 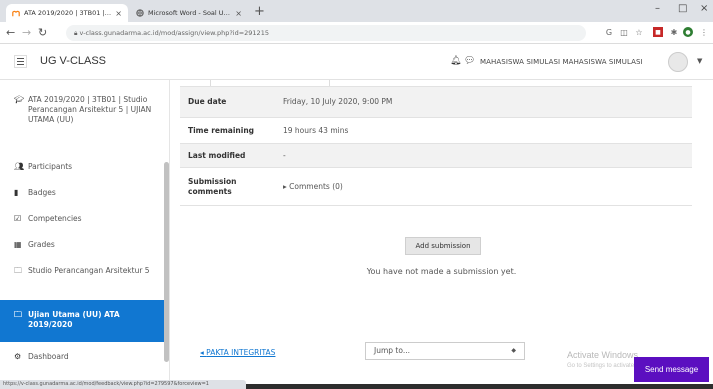 I want to click on sidebar-item-label: Dashboard, so click(x=48, y=356).